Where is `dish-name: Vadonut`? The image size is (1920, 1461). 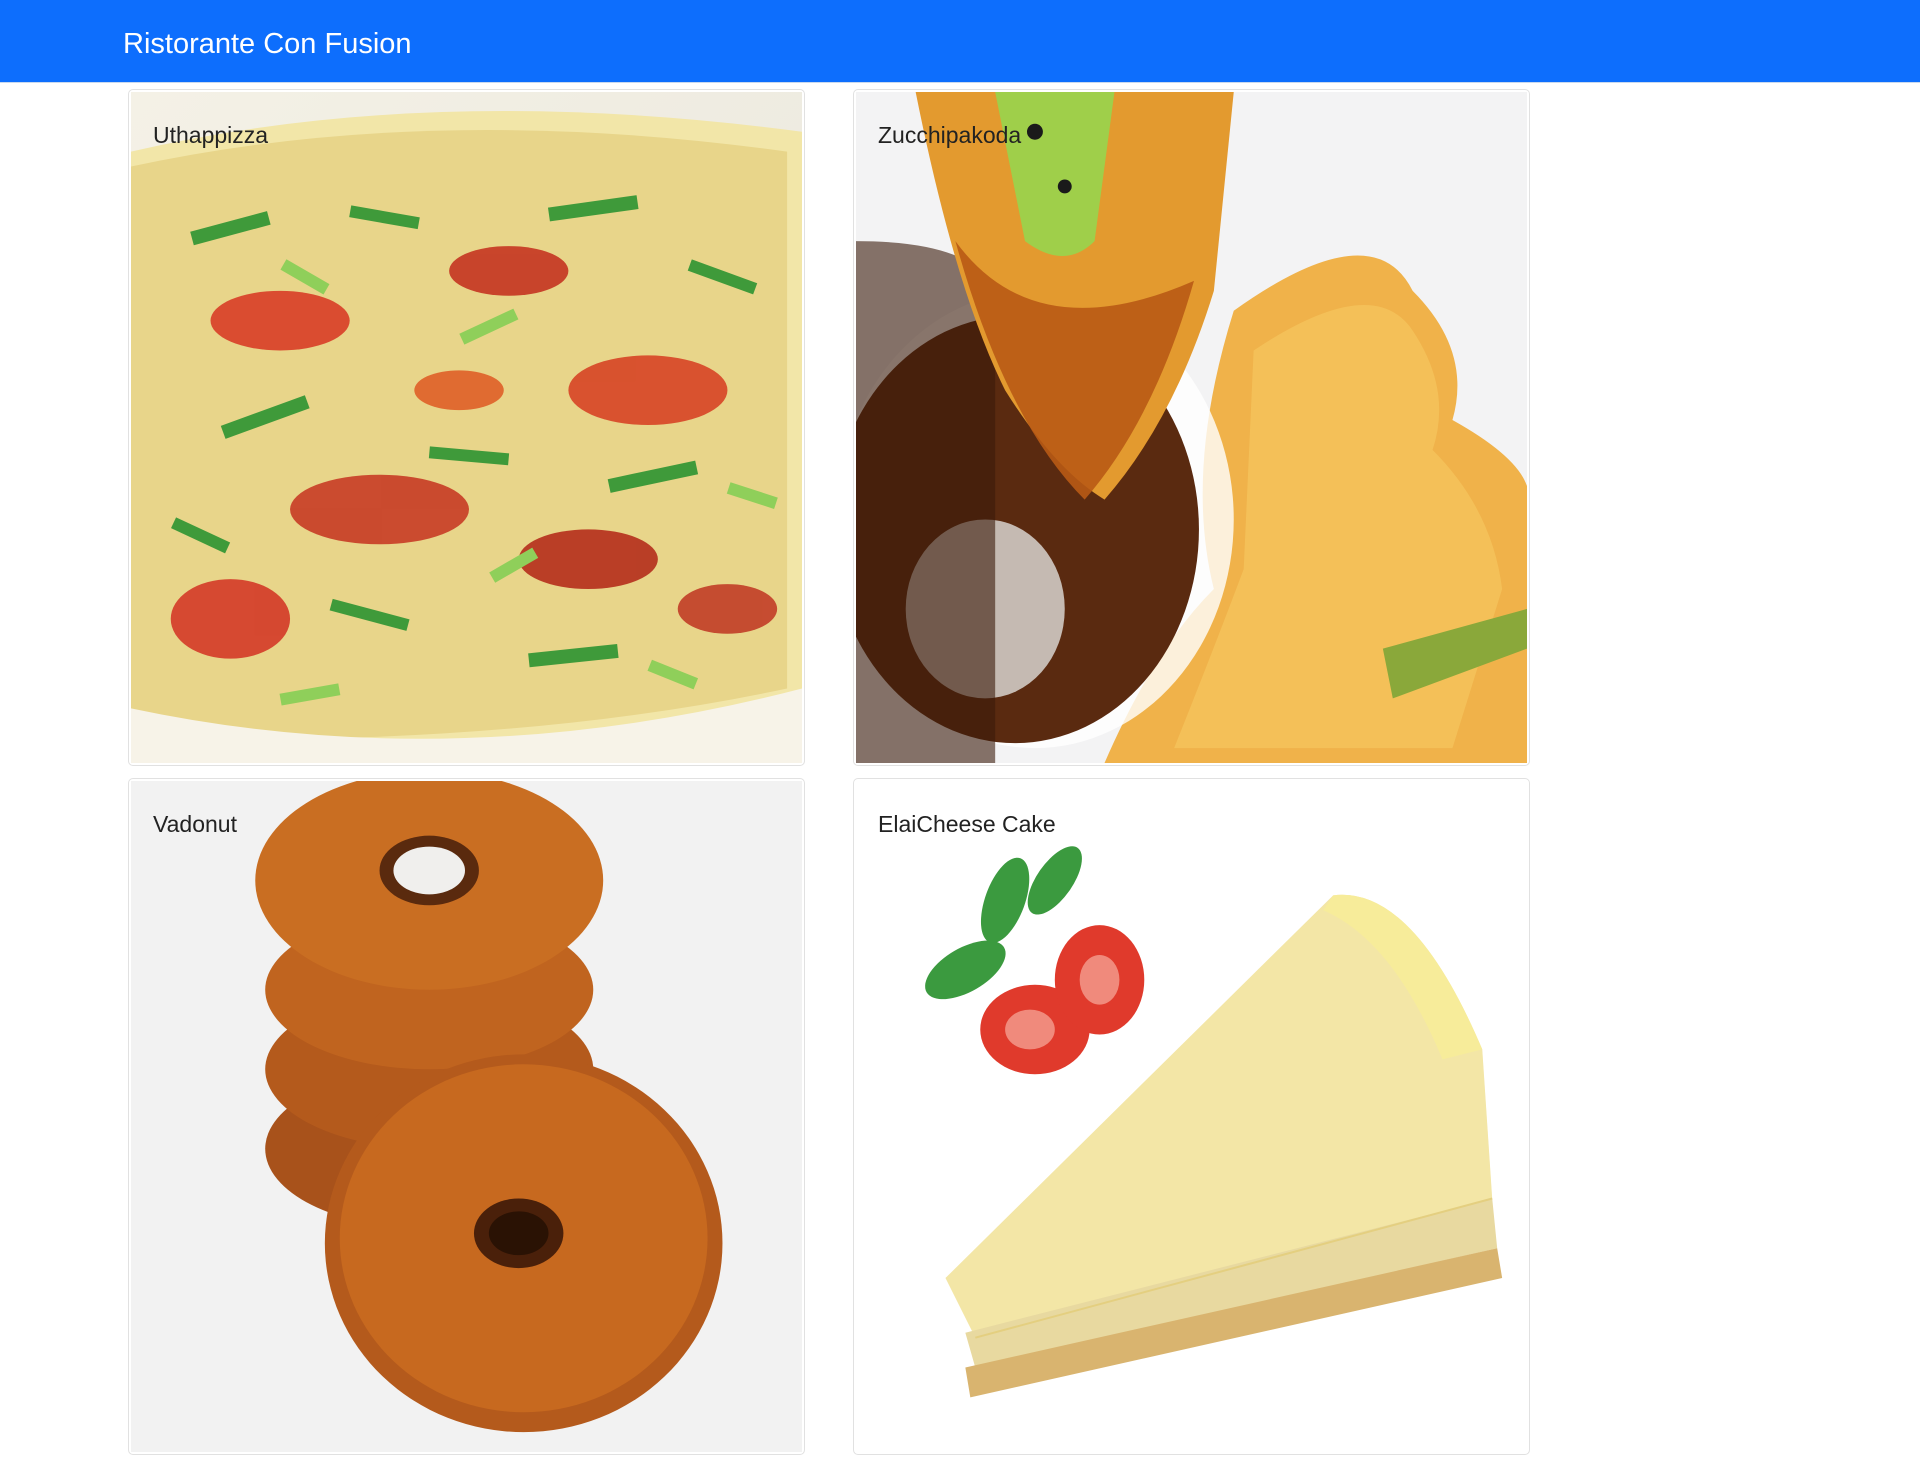
dish-name: Vadonut is located at coordinates (195, 824).